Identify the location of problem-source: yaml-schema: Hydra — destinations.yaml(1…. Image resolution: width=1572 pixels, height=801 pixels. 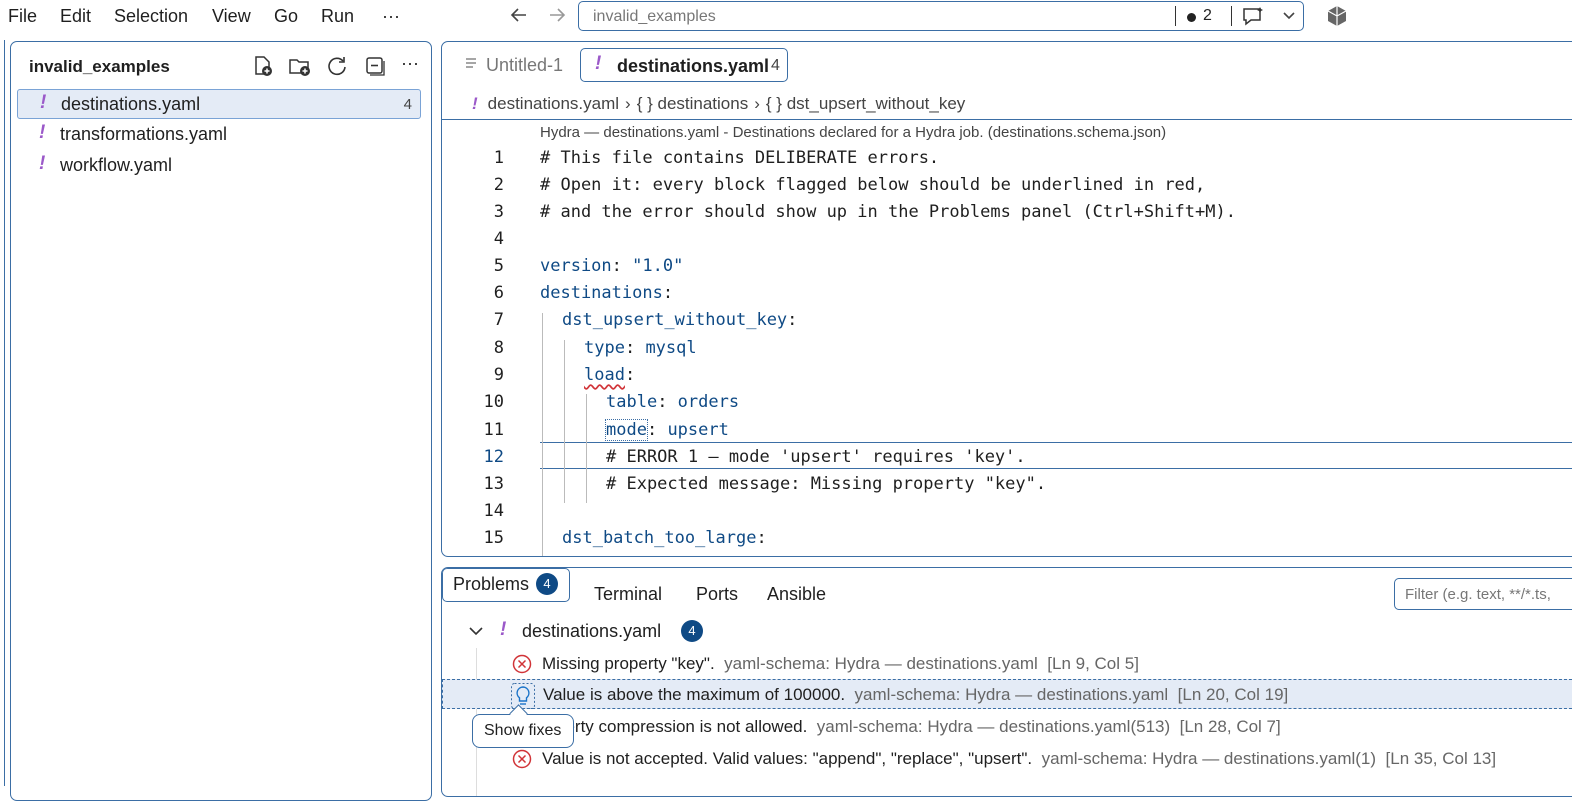
(1209, 758).